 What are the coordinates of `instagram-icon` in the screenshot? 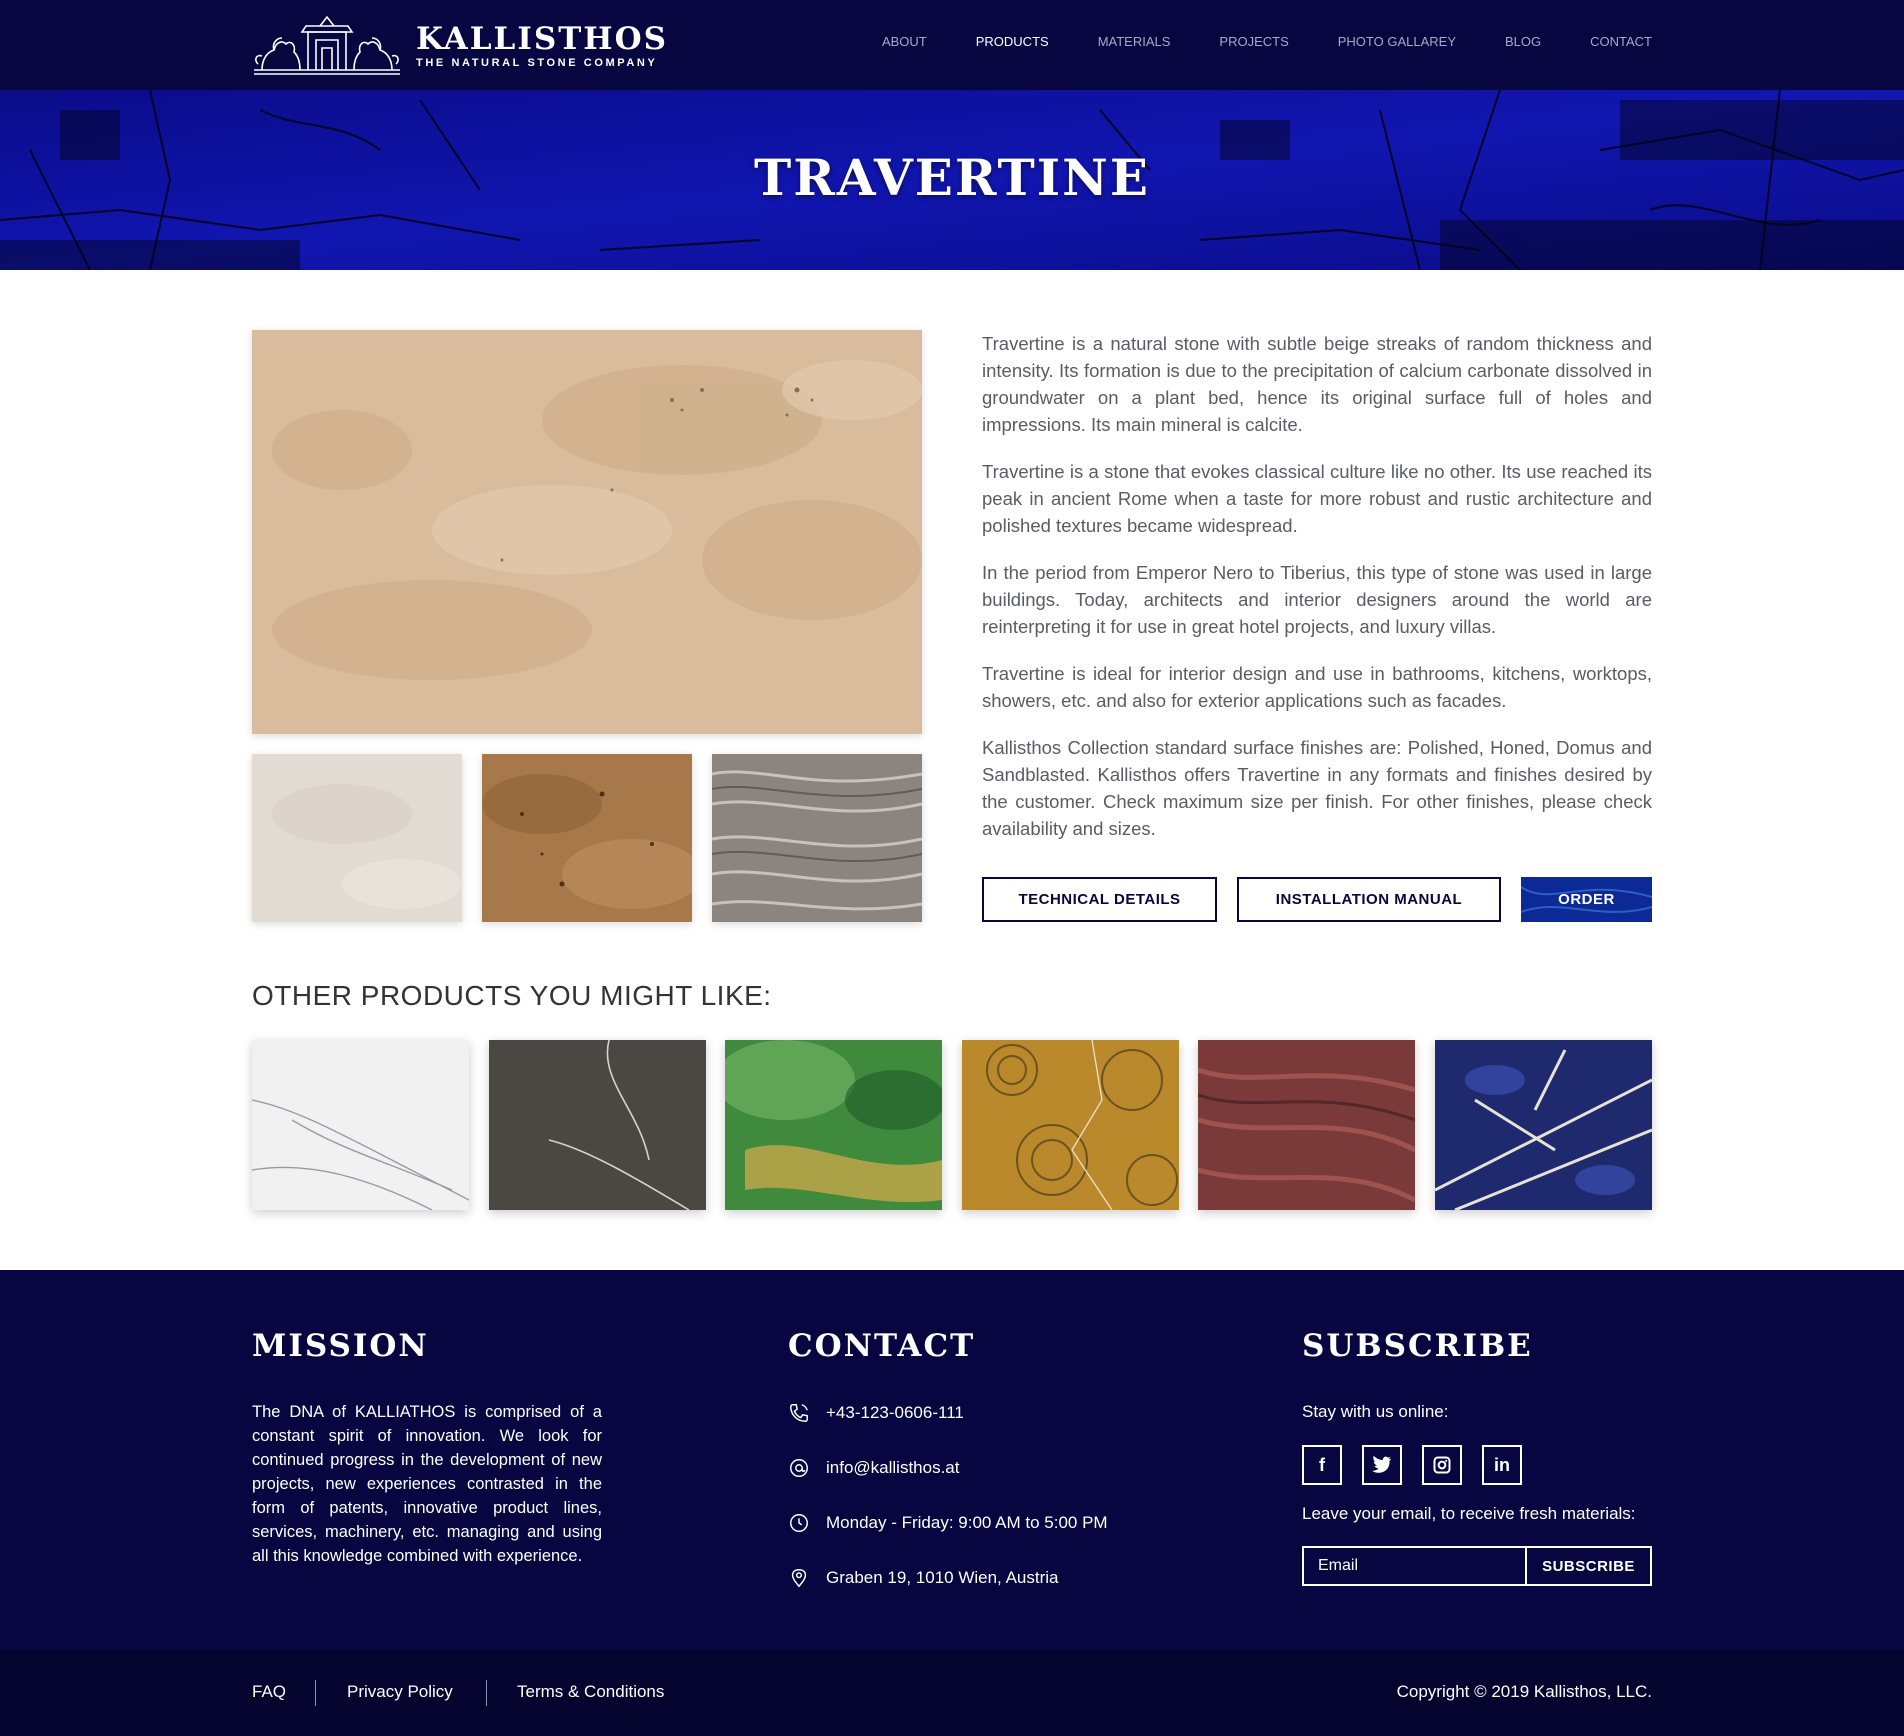 It's located at (1442, 1465).